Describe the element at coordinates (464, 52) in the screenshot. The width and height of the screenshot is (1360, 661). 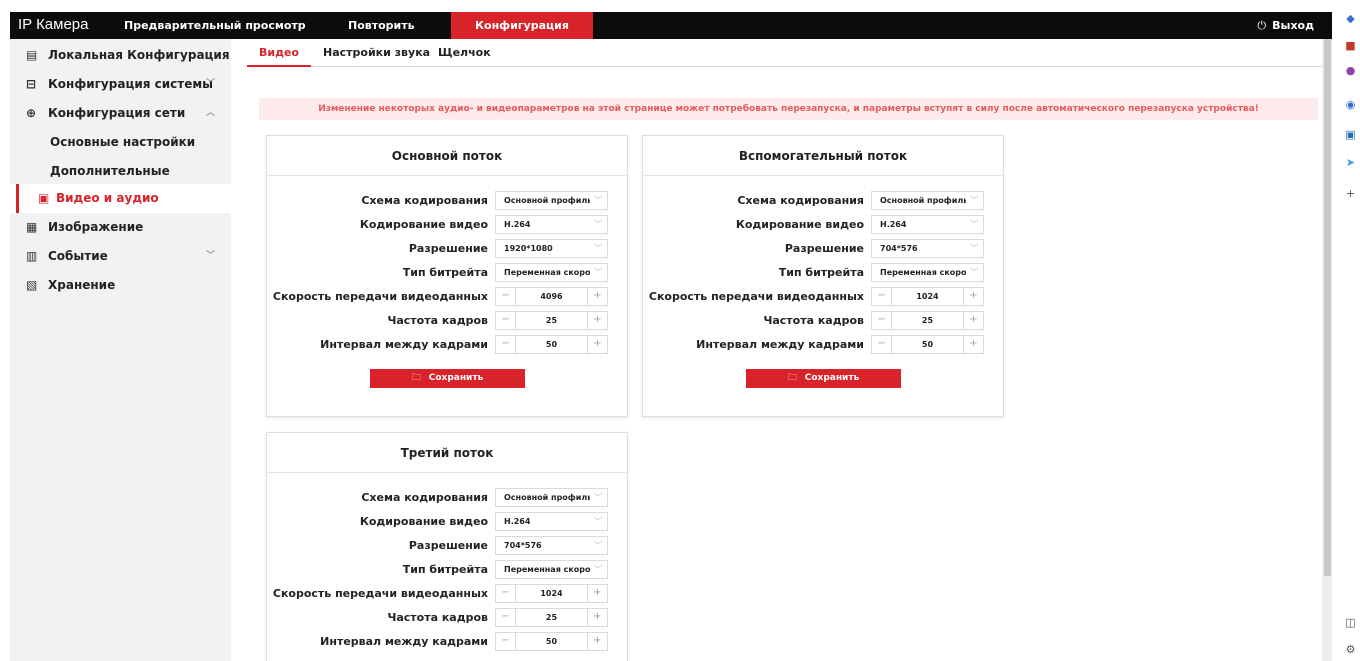
I see `tab-snapshot: Щелчок` at that location.